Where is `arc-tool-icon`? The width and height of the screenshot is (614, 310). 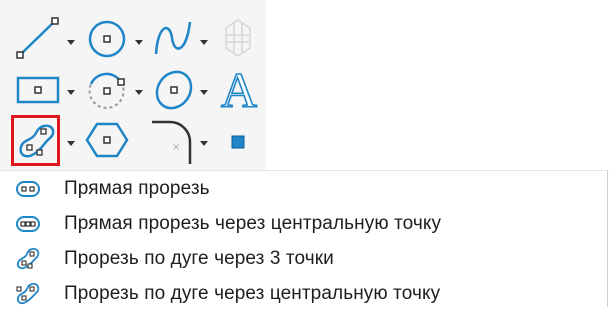
arc-tool-icon is located at coordinates (107, 90).